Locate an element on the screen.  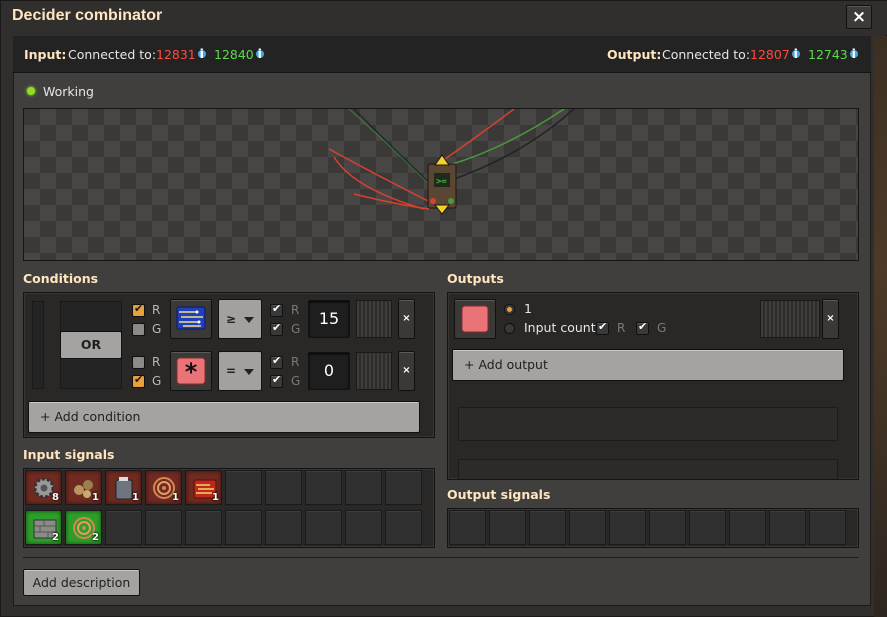
condition-1-red-label: R is located at coordinates (156, 310).